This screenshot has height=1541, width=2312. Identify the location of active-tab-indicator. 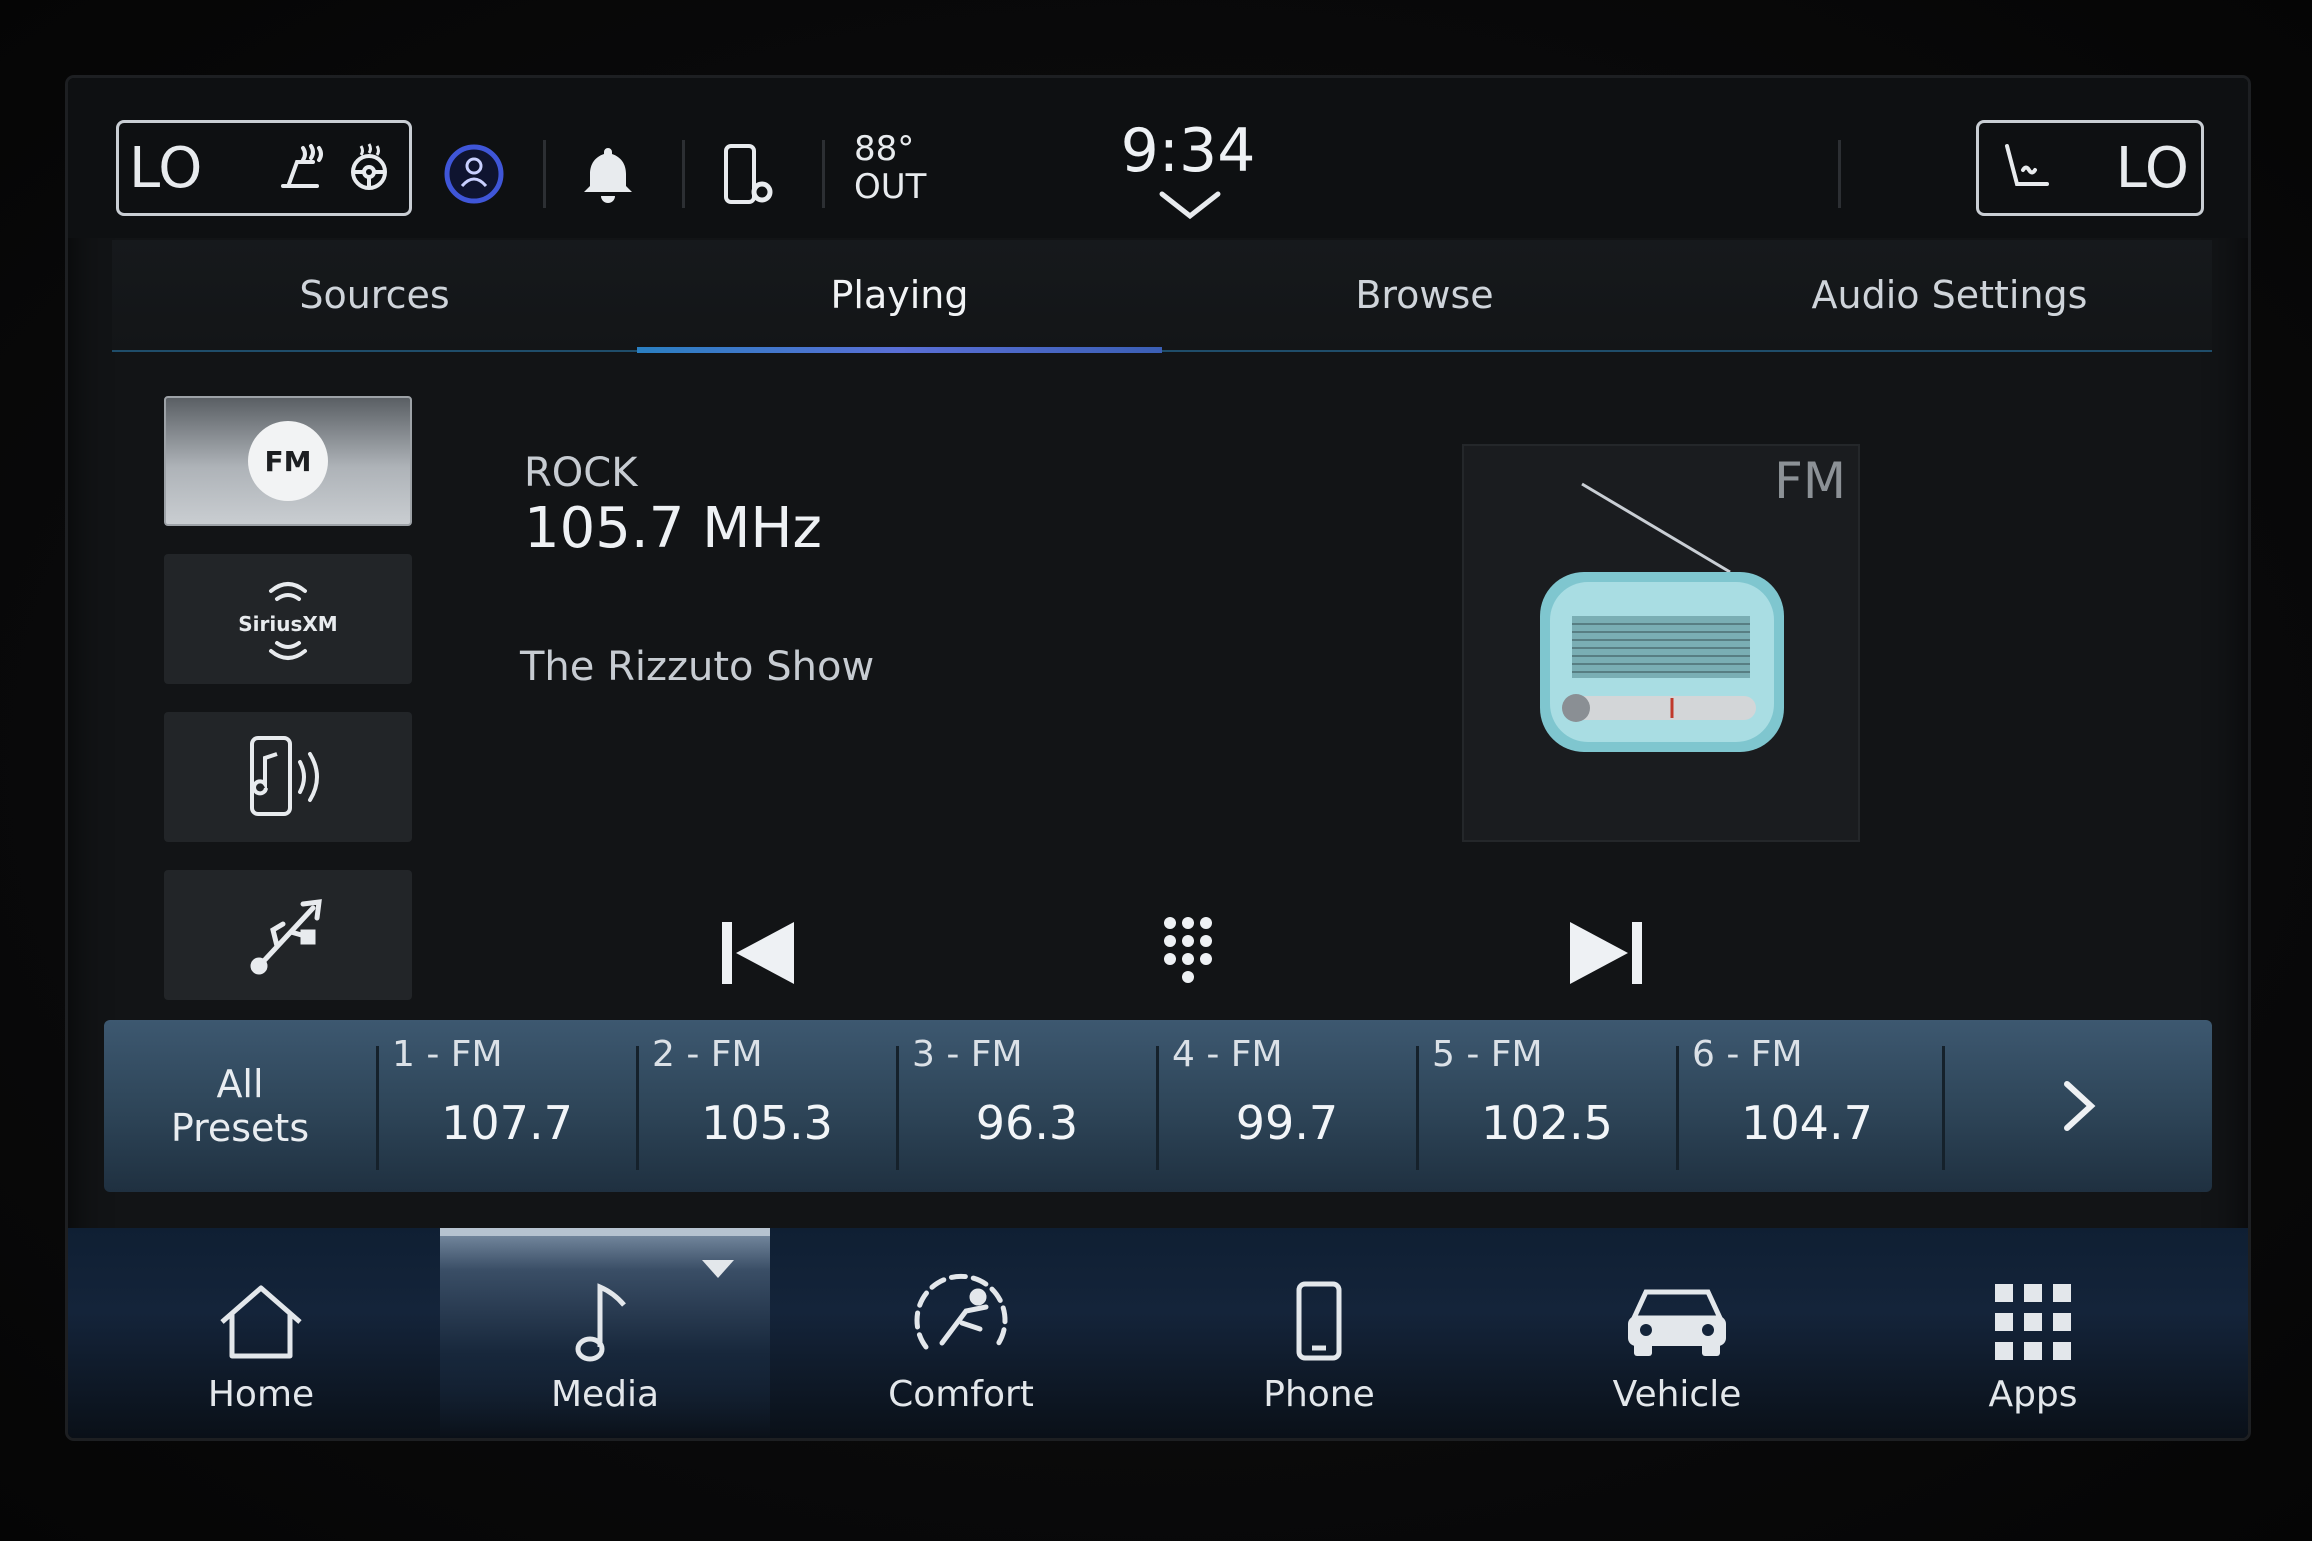
(899, 350).